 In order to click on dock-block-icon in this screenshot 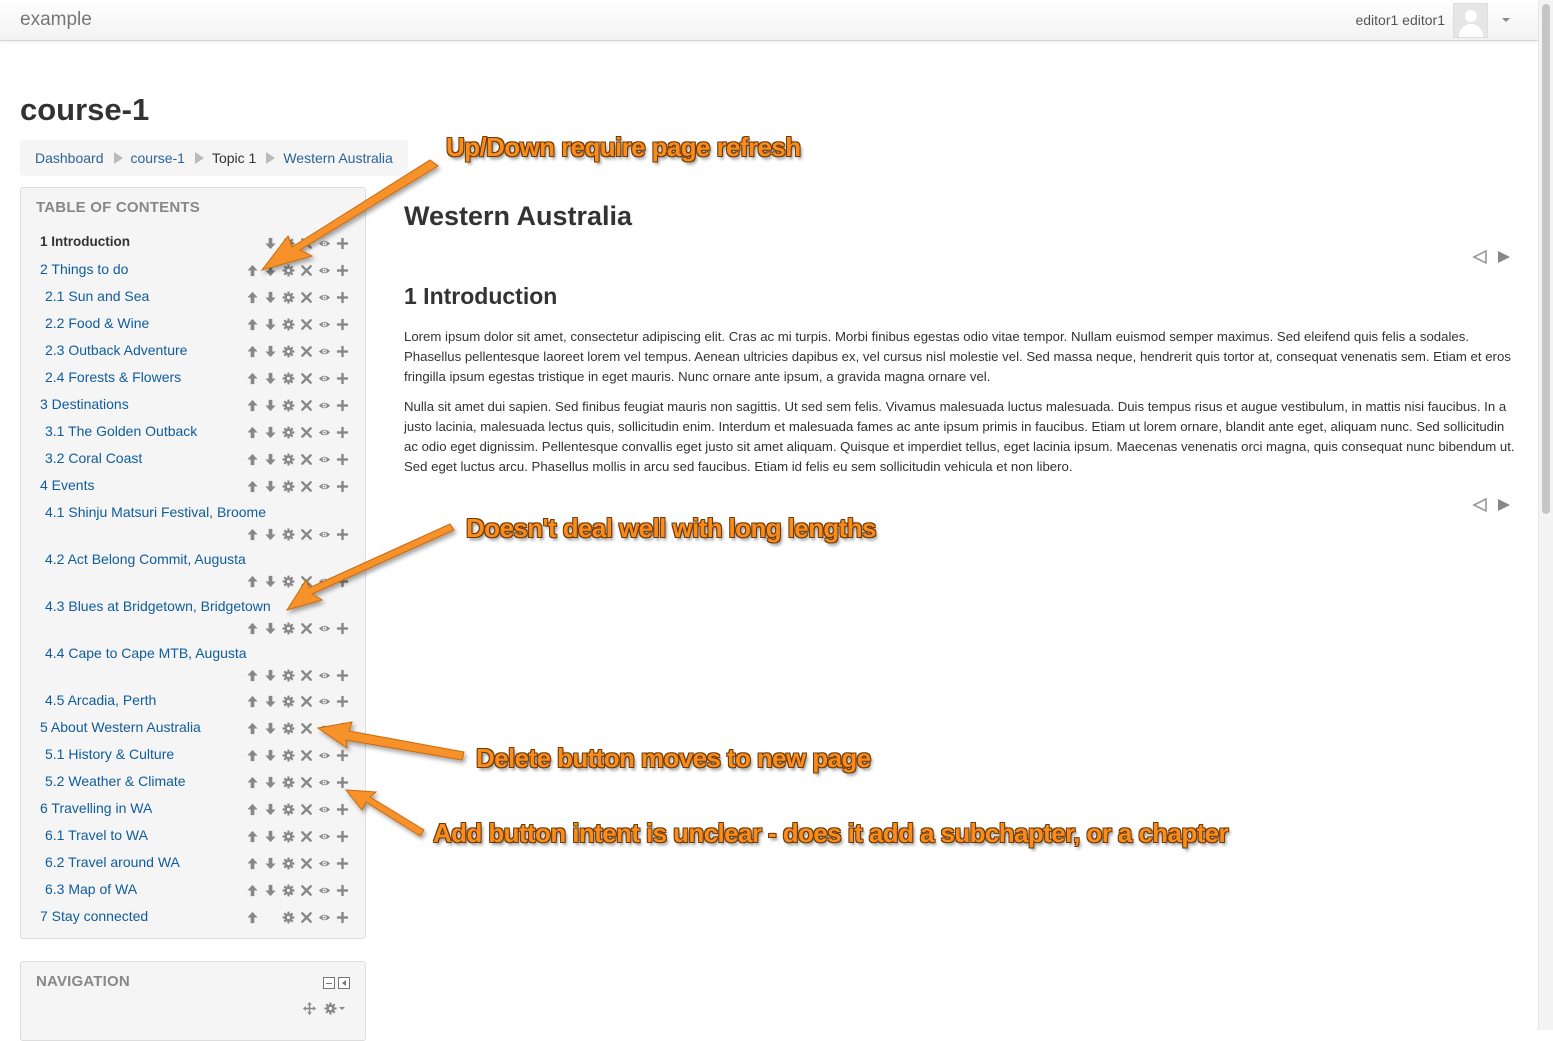, I will do `click(344, 983)`.